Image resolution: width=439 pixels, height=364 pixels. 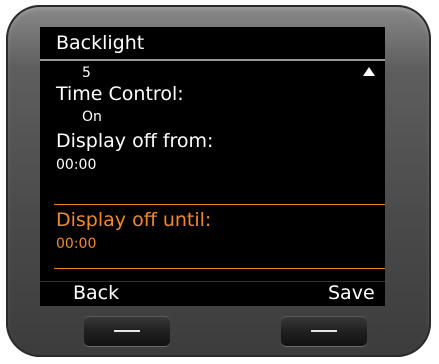 What do you see at coordinates (134, 141) in the screenshot?
I see `display-off-from-label: Display off from:` at bounding box center [134, 141].